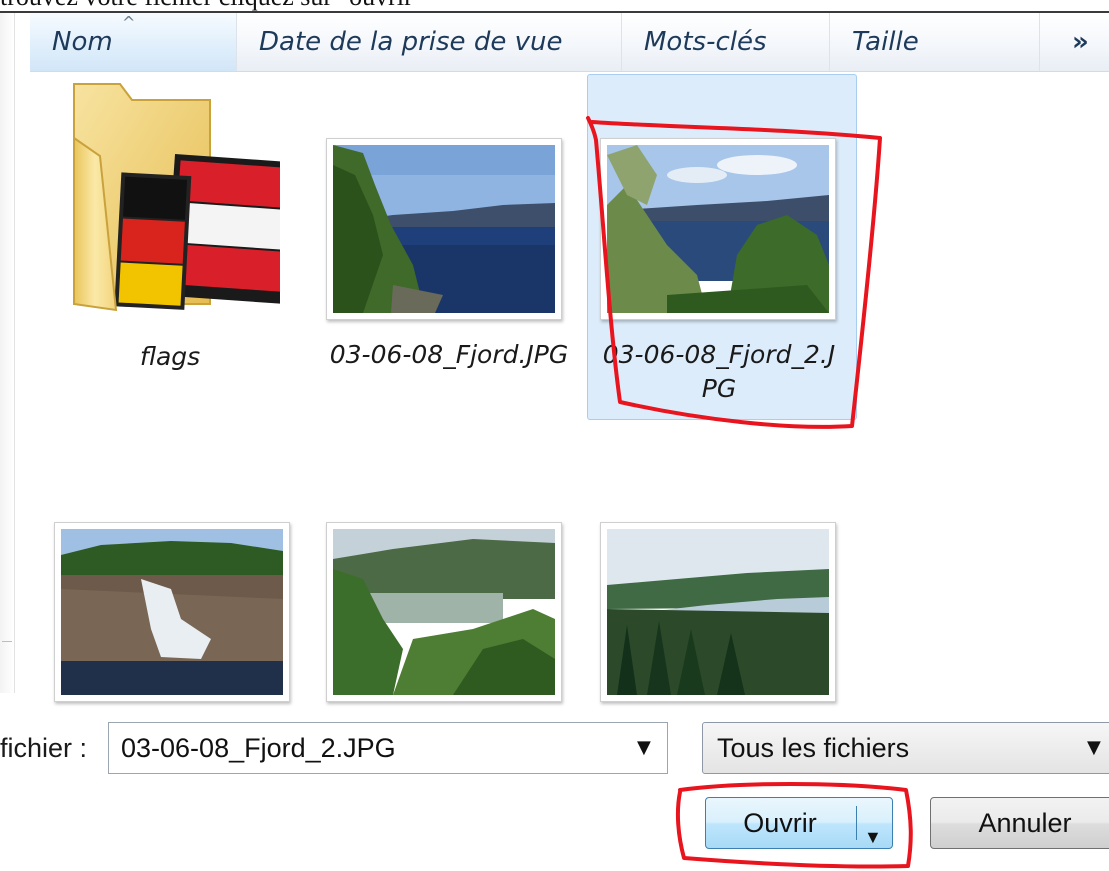  I want to click on navigation-pane-edge, so click(7, 353).